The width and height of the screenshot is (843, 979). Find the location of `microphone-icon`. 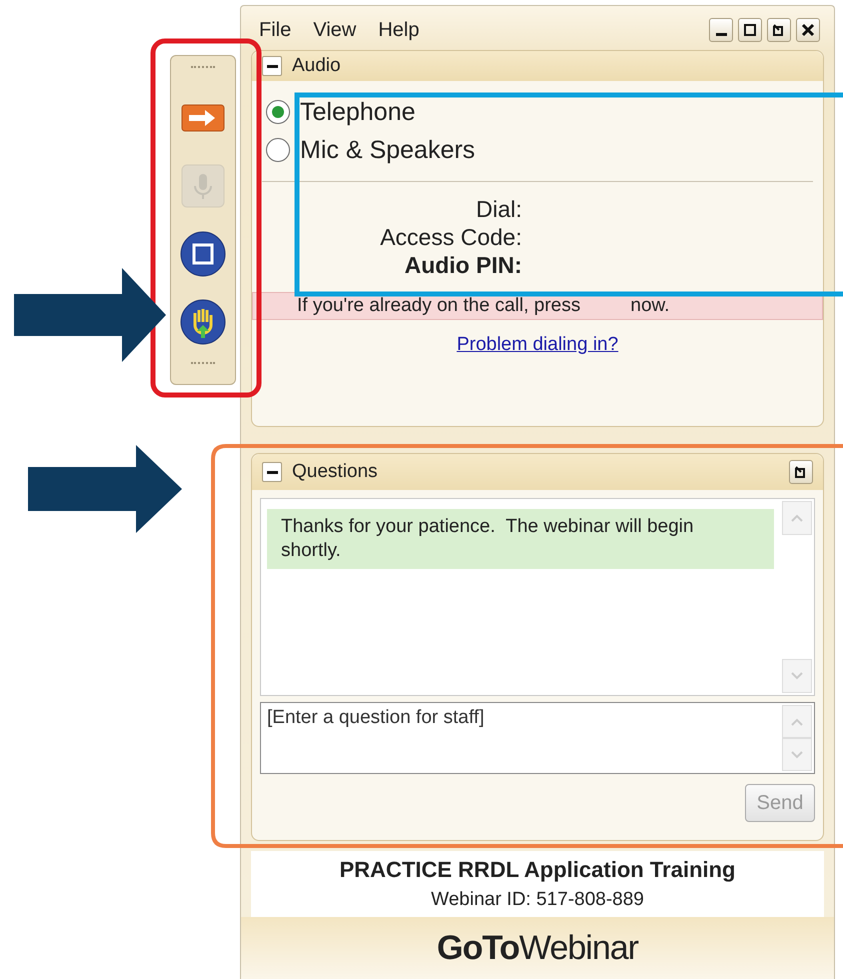

microphone-icon is located at coordinates (203, 186).